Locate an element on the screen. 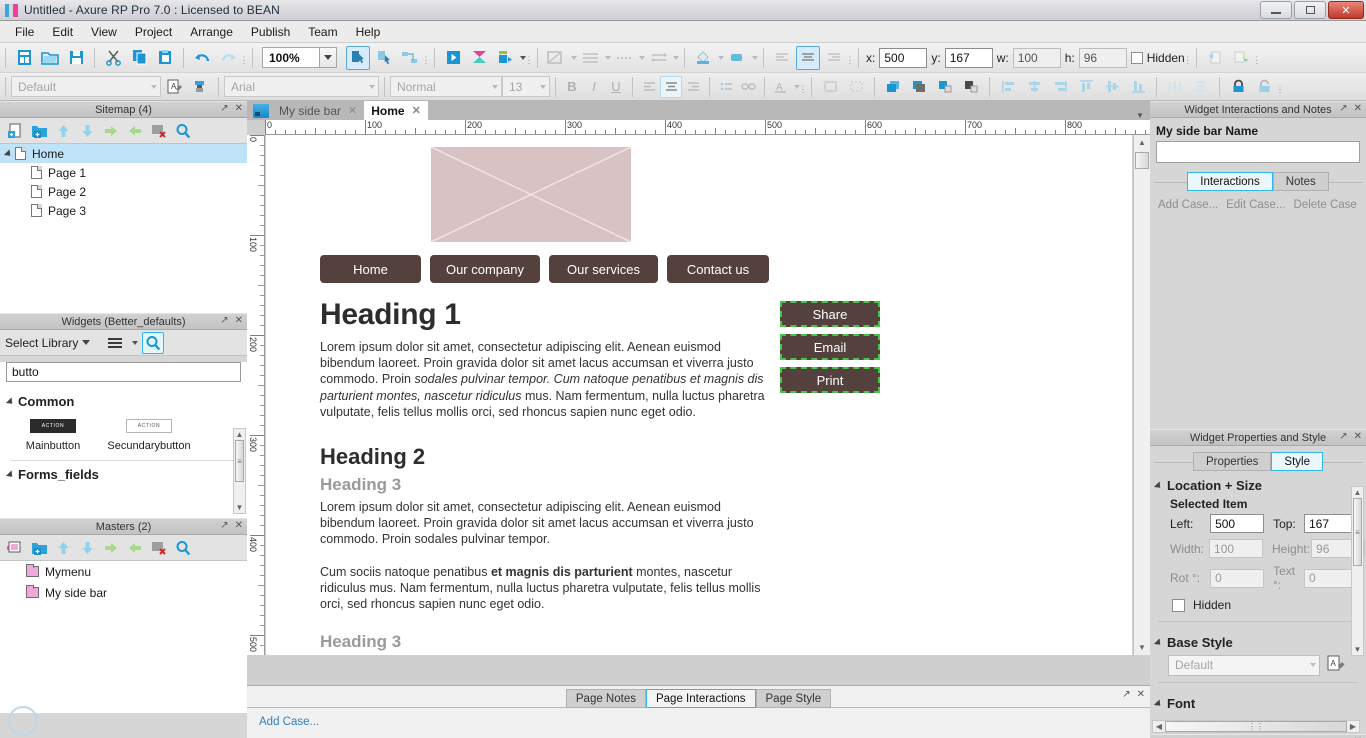 This screenshot has width=1366, height=738. add-folder-icon is located at coordinates (39, 131).